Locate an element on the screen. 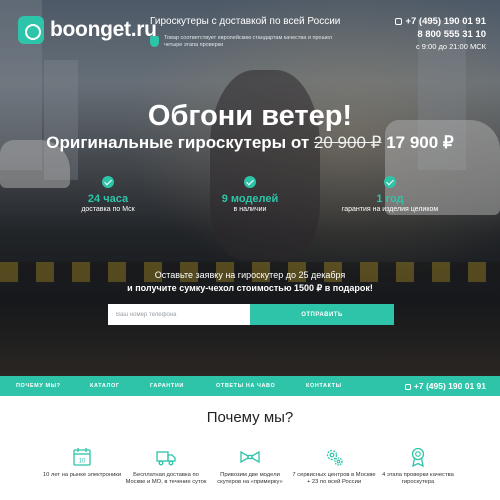 The width and height of the screenshot is (500, 500). reason-item: 10 10 лет на рынке электроники is located at coordinates (82, 462).